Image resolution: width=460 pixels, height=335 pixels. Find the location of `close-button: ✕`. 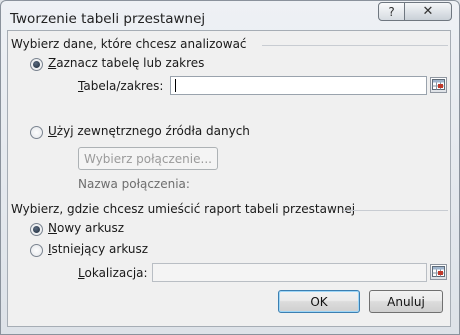

close-button: ✕ is located at coordinates (428, 11).